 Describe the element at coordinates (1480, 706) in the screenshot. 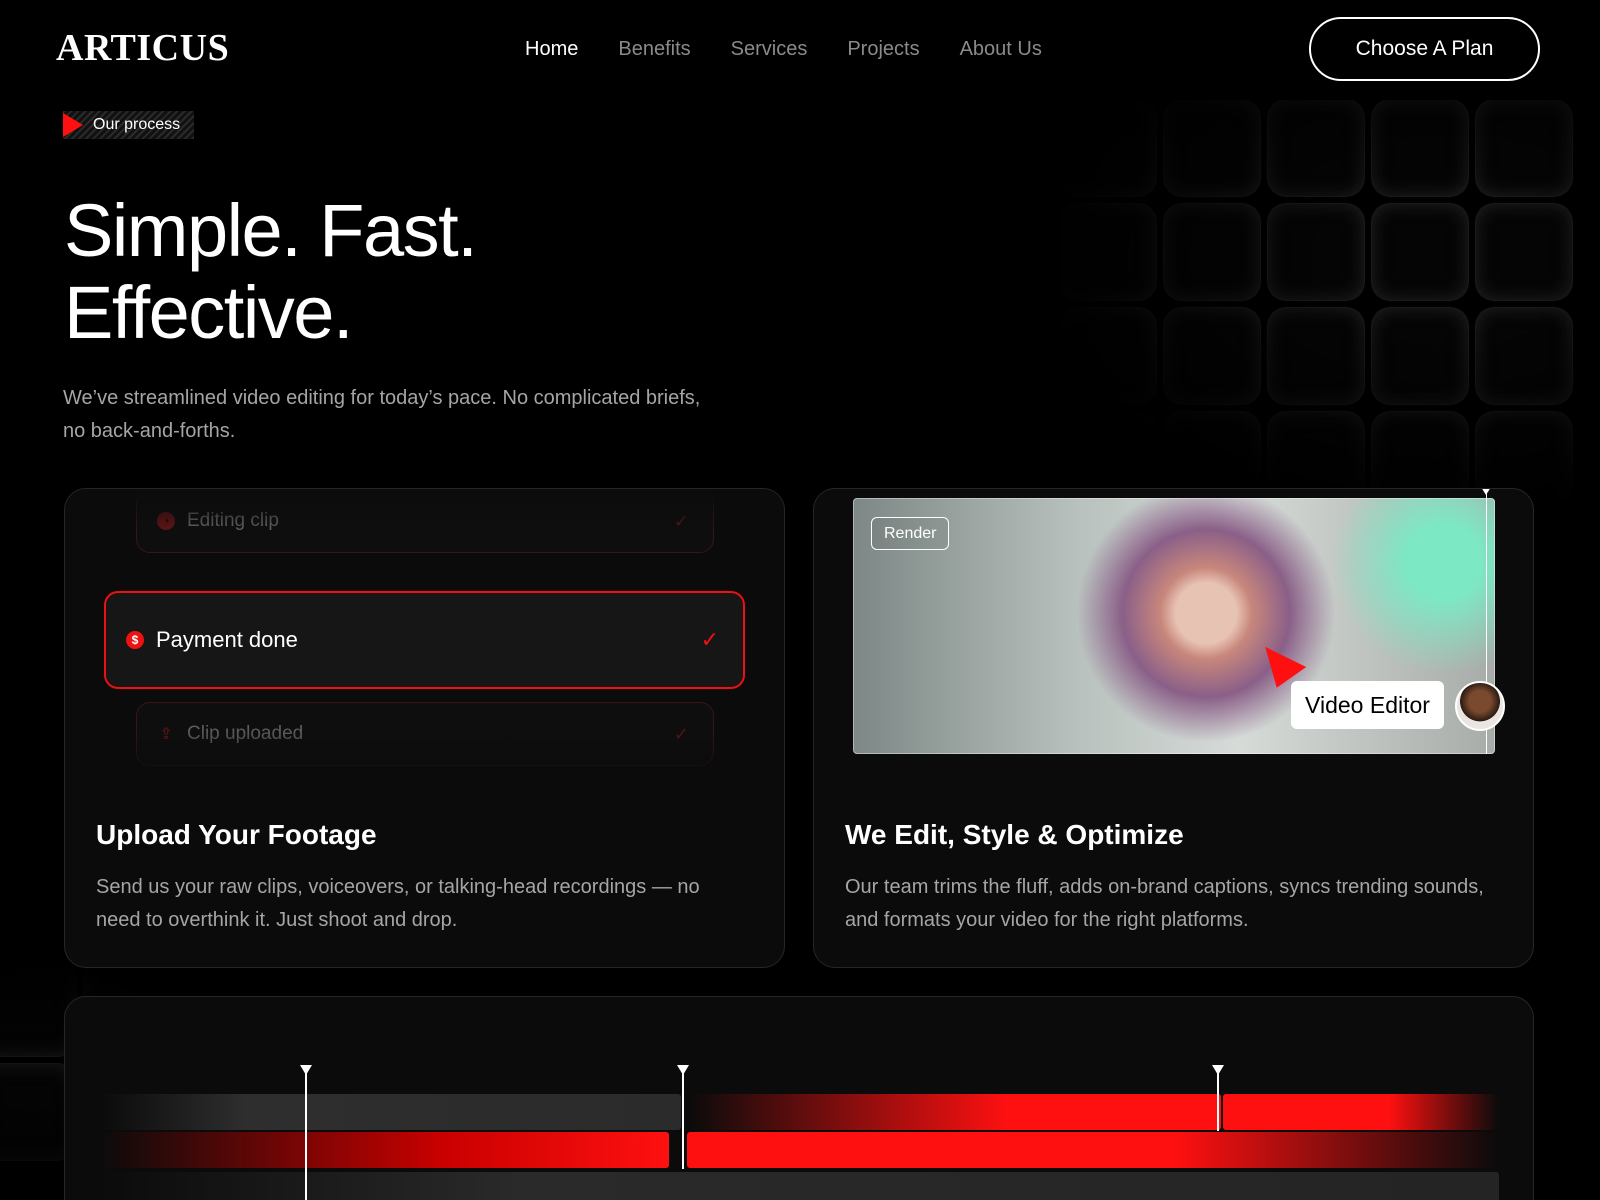

I see `avatar` at that location.